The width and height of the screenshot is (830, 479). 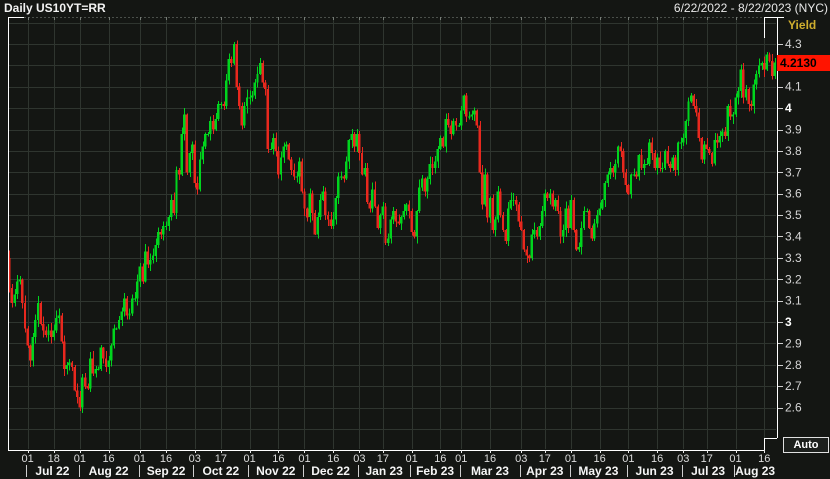 I want to click on x-month-label: Sep 22, so click(x=166, y=471).